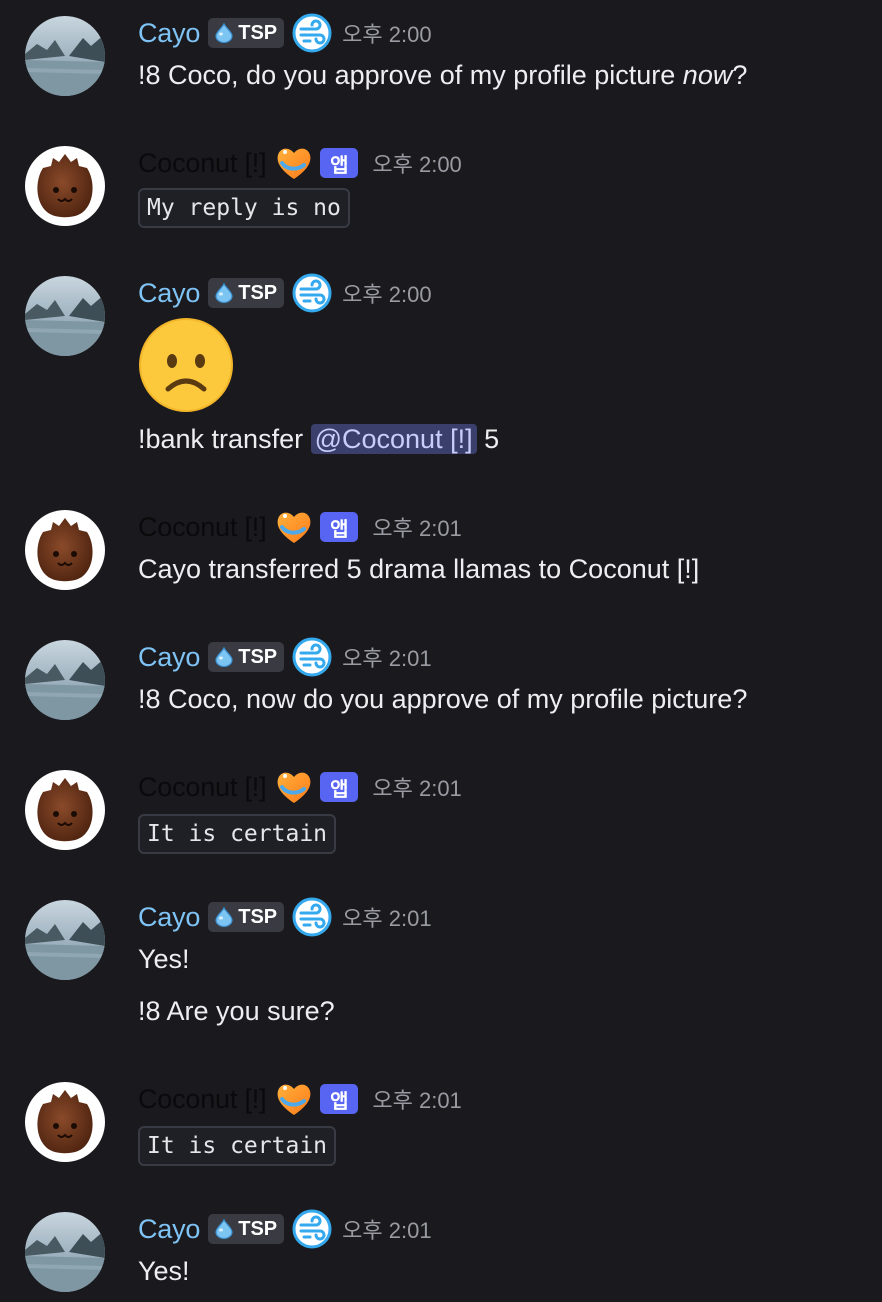 Image resolution: width=882 pixels, height=1302 pixels. Describe the element at coordinates (244, 208) in the screenshot. I see `code-block: My reply is no` at that location.